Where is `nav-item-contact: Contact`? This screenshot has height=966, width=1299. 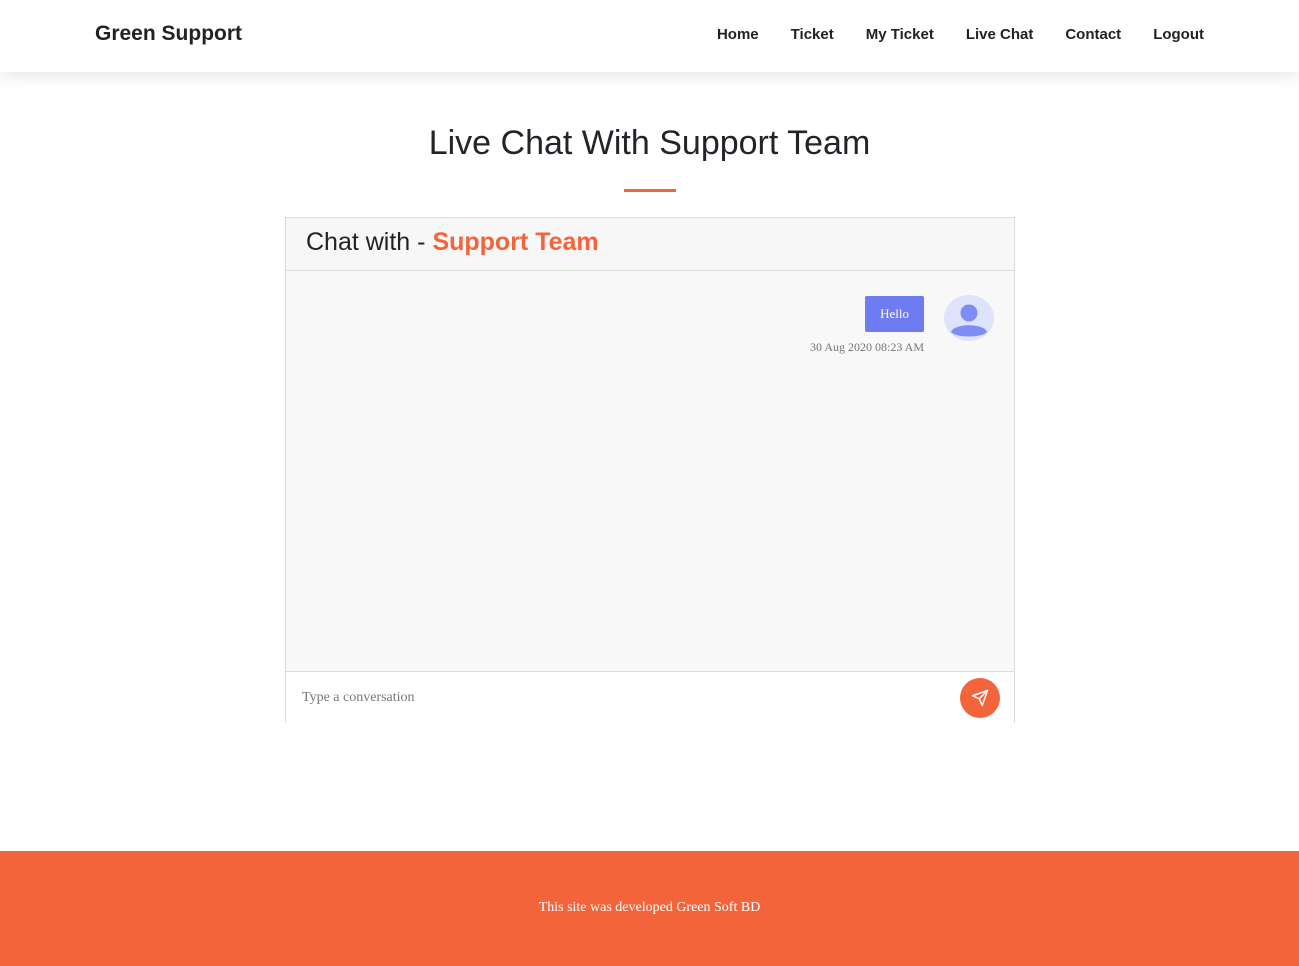
nav-item-contact: Contact is located at coordinates (1093, 34).